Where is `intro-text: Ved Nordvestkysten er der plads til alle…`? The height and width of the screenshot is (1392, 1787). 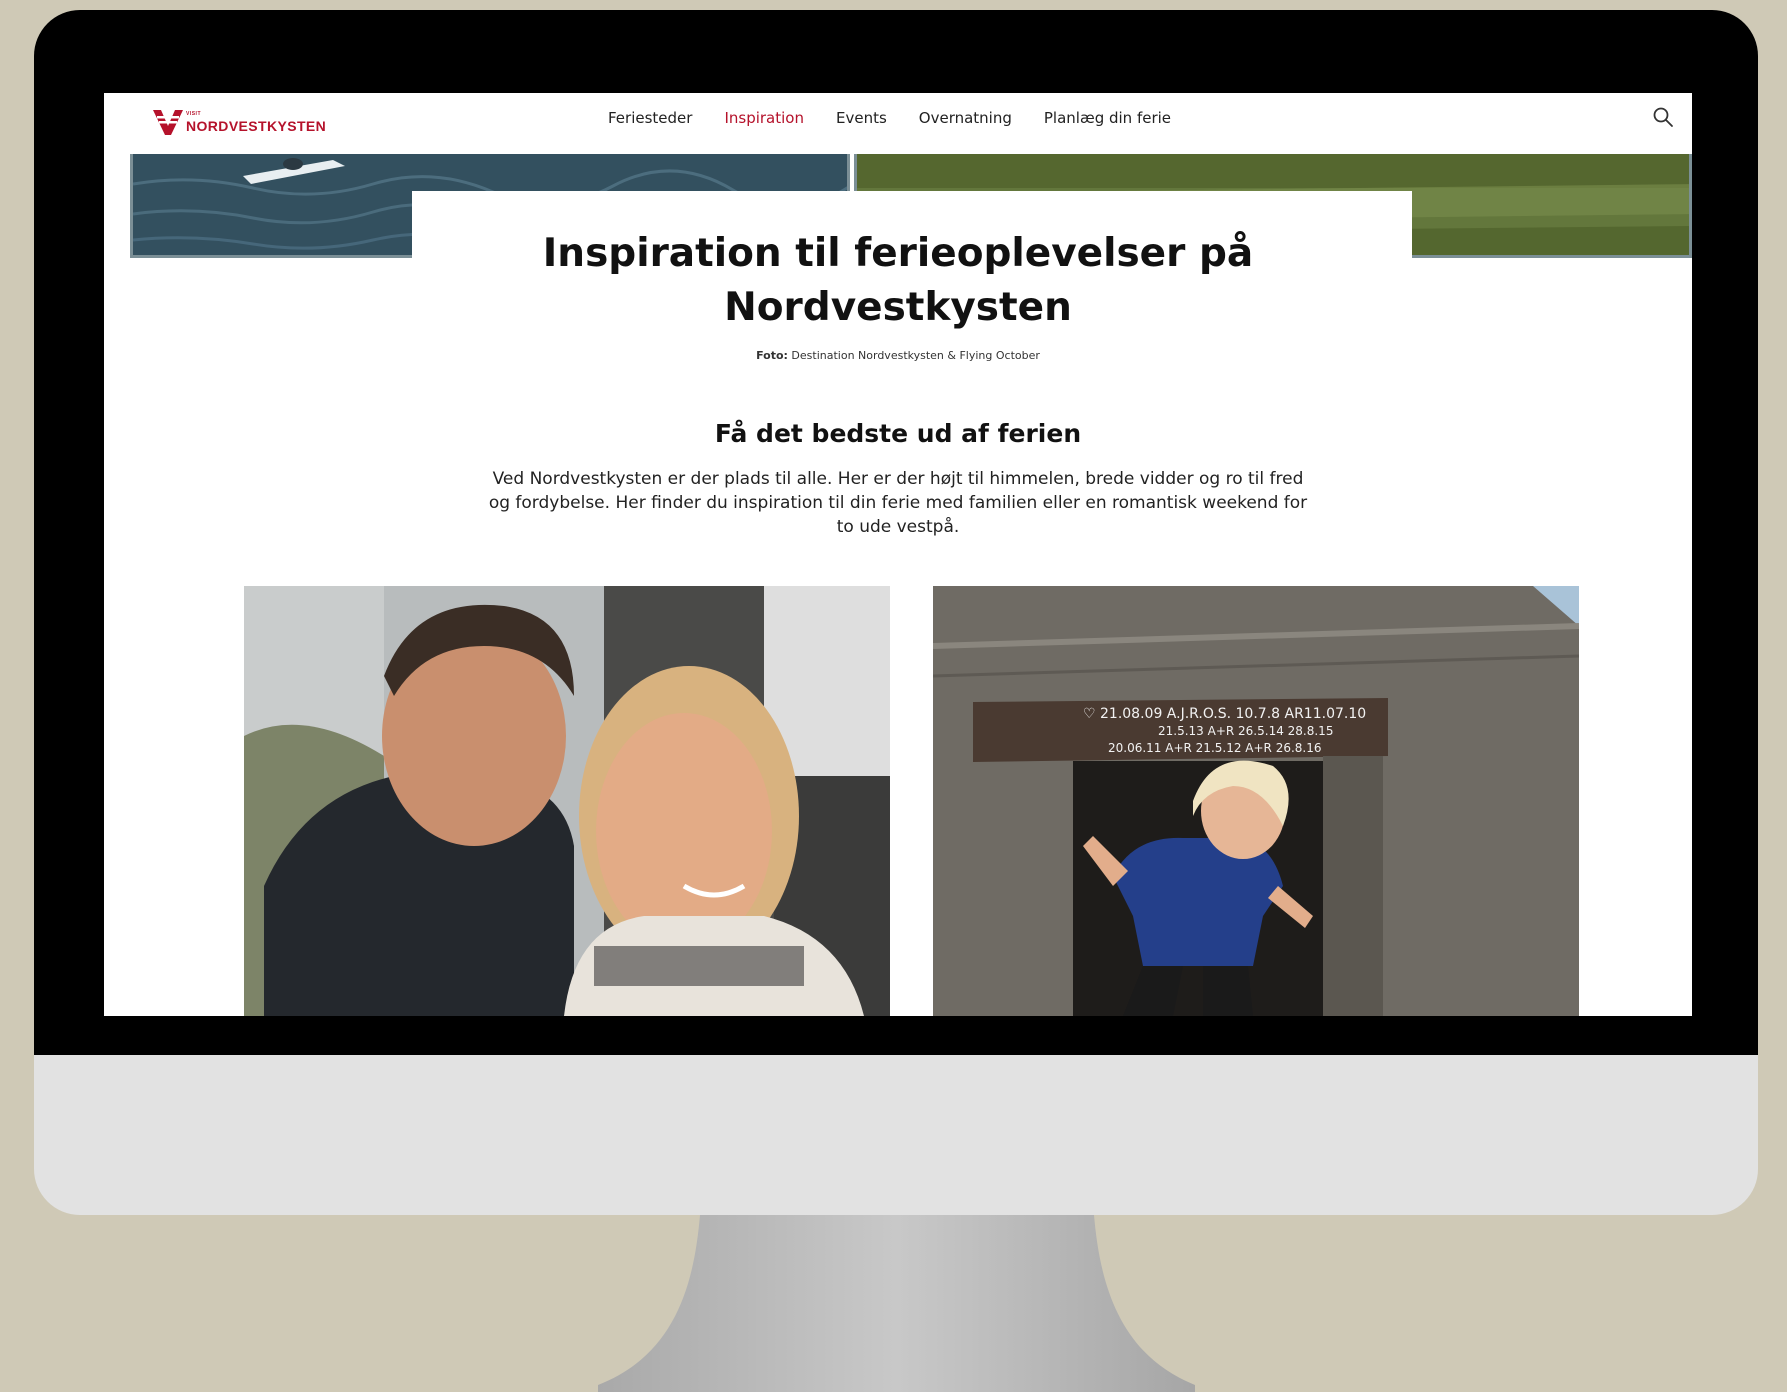
intro-text: Ved Nordvestkysten er der plads til alle… is located at coordinates (898, 503).